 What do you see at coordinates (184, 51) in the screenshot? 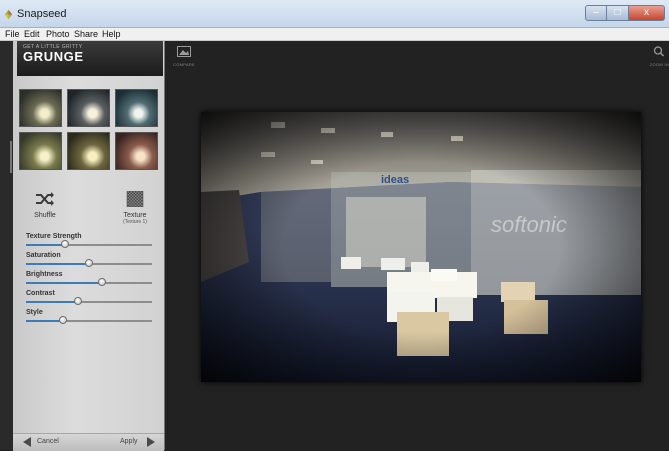
I see `picture-icon` at bounding box center [184, 51].